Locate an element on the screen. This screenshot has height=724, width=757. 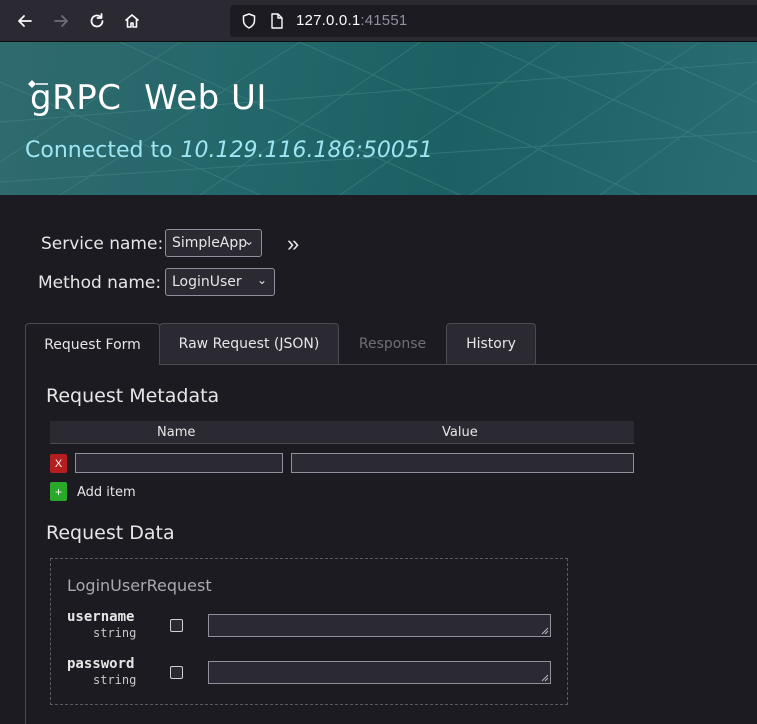
back-icon is located at coordinates (25, 21).